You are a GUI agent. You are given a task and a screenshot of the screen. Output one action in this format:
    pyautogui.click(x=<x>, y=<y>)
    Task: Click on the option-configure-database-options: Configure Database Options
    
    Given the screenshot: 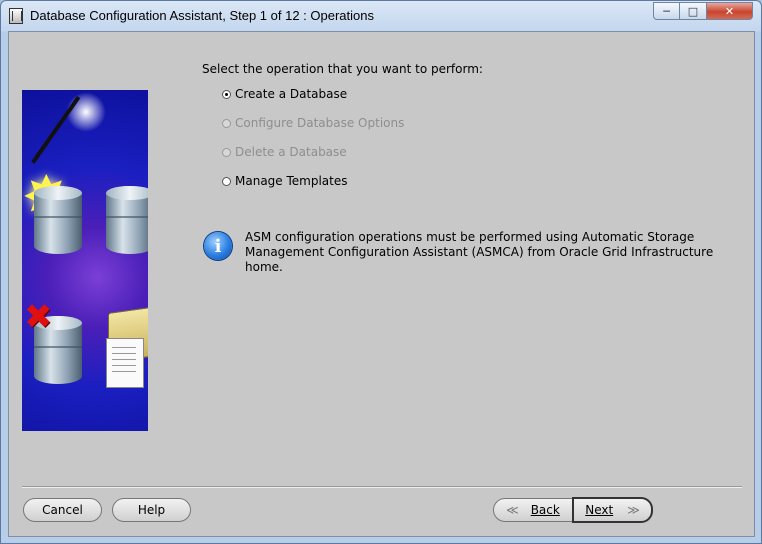 What is the action you would take?
    pyautogui.click(x=313, y=123)
    